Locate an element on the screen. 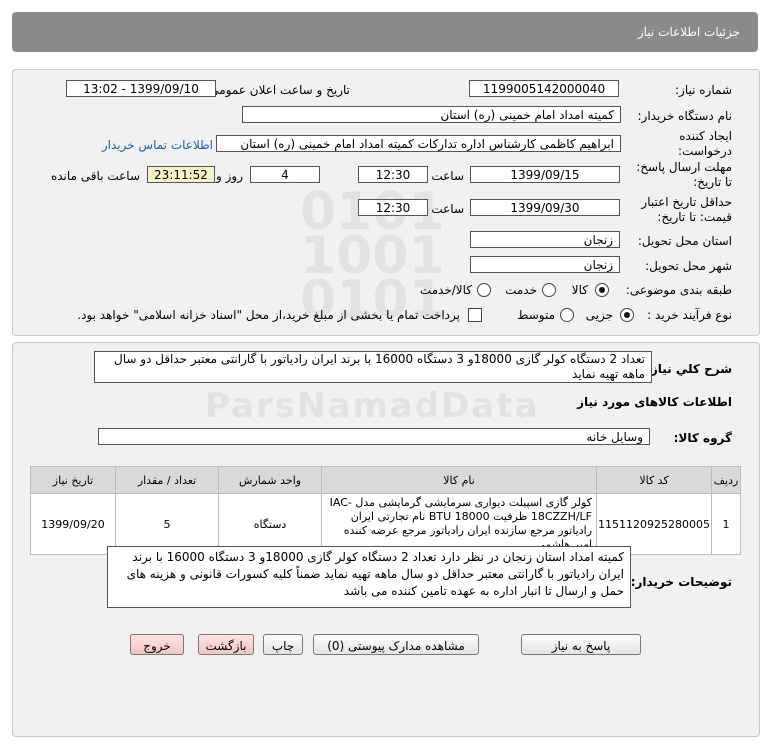 The width and height of the screenshot is (770, 745). goods-group-label: گروه کالا: is located at coordinates (702, 438).